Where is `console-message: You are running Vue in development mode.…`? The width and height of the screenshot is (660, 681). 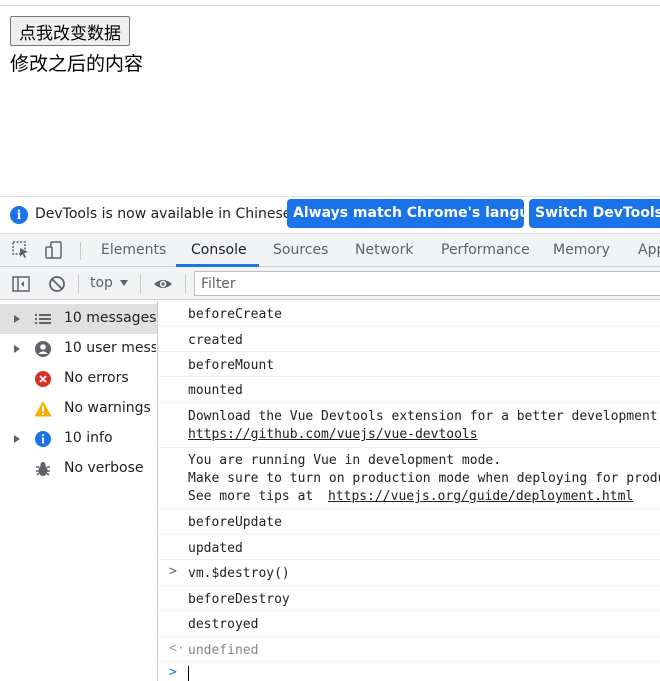
console-message: You are running Vue in development mode.… is located at coordinates (409, 478).